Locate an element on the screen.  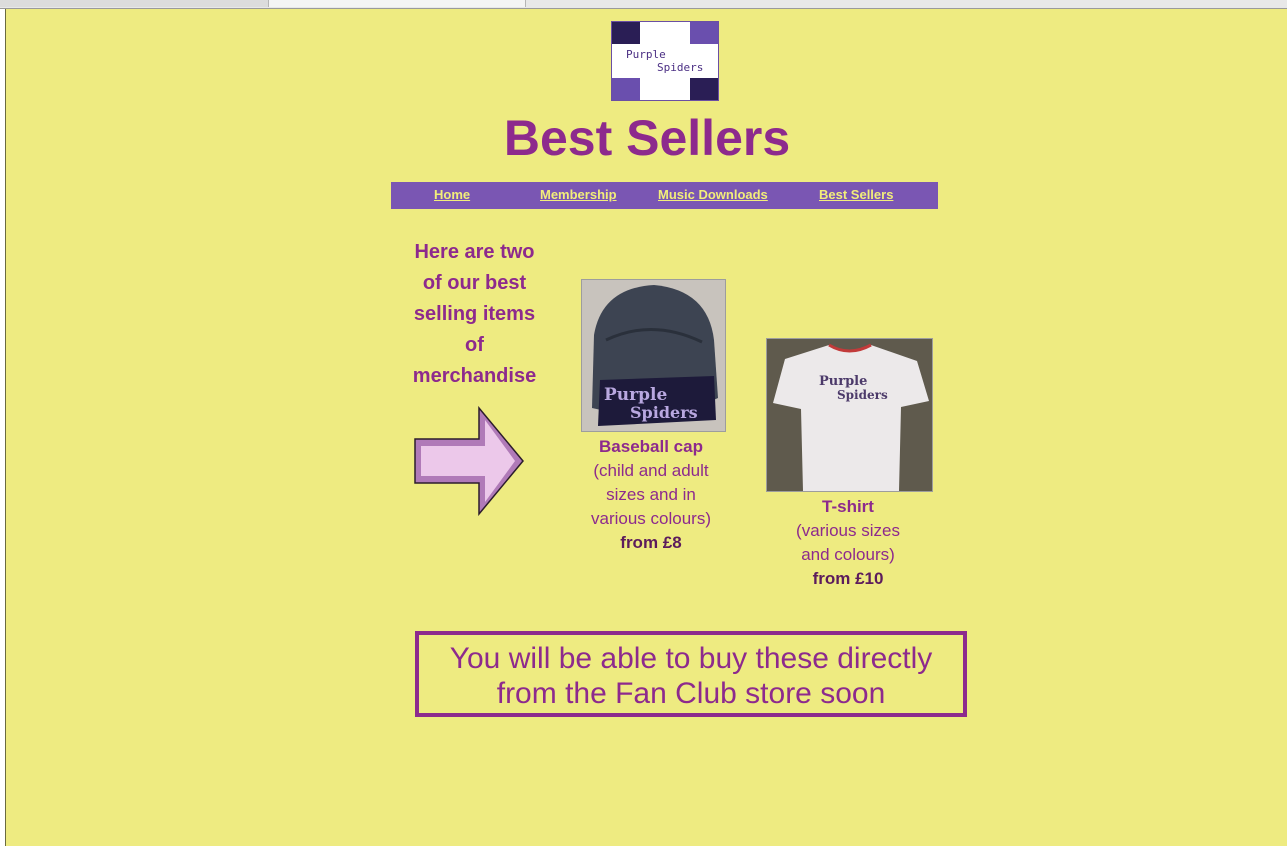
intro-line: selling items is located at coordinates (474, 314).